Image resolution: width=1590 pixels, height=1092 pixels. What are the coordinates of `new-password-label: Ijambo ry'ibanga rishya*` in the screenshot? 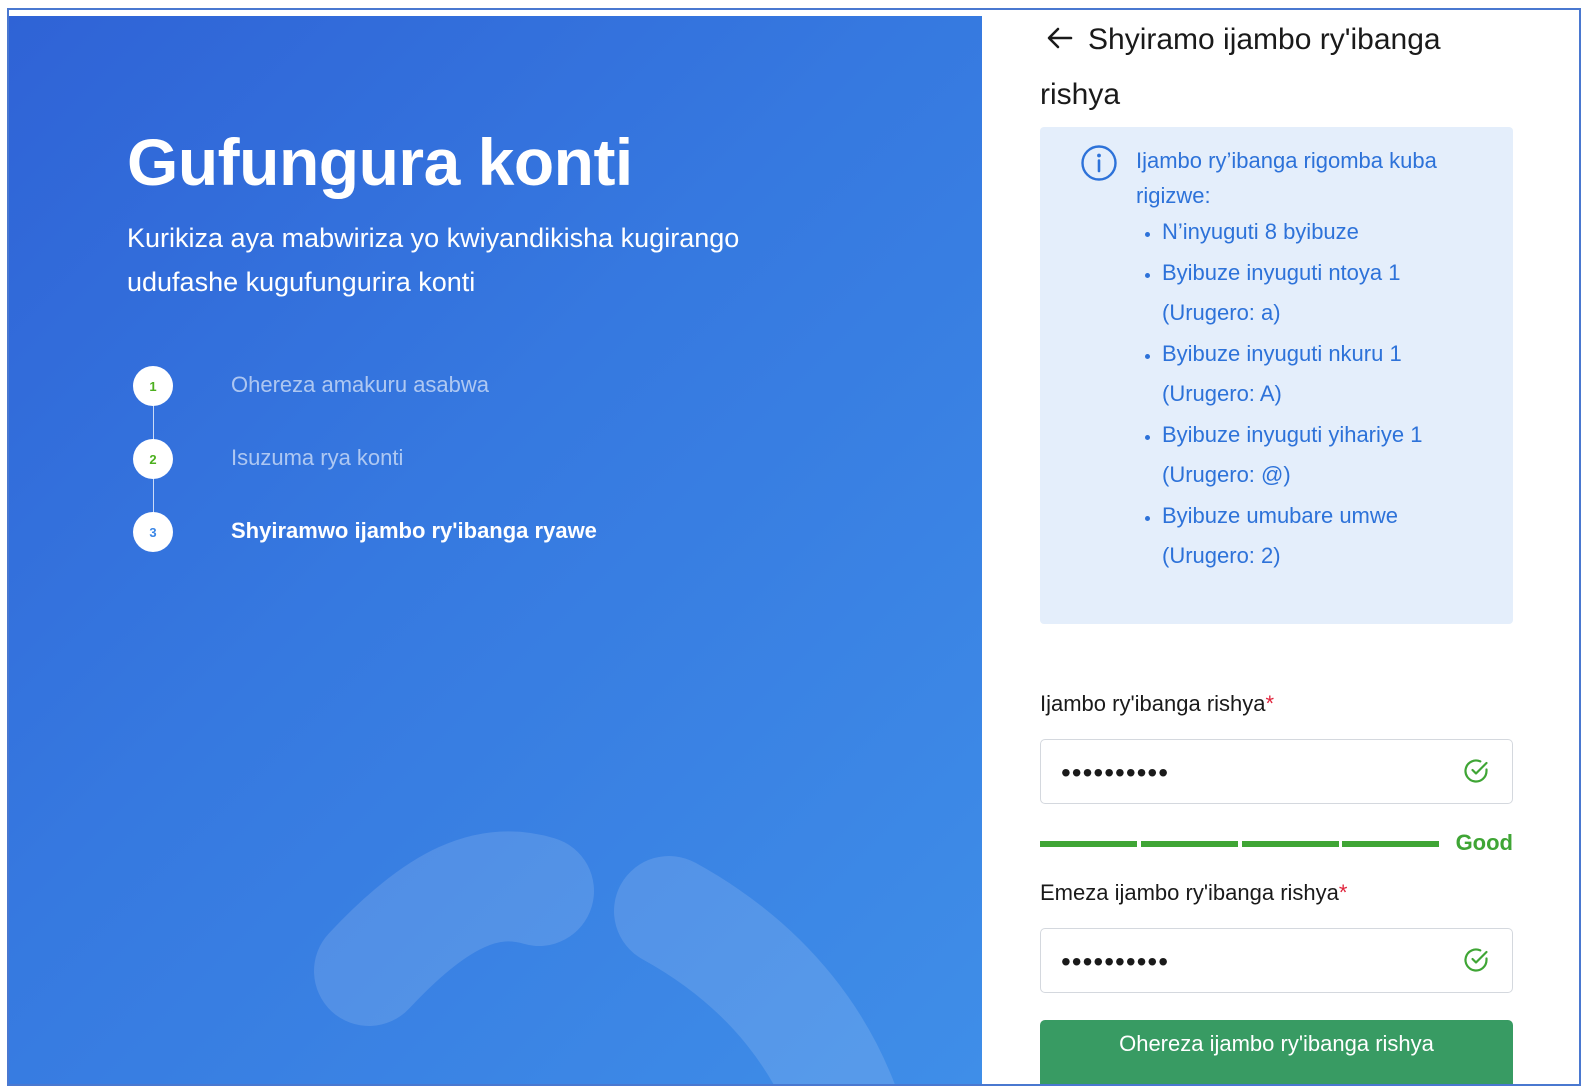 It's located at (1157, 703).